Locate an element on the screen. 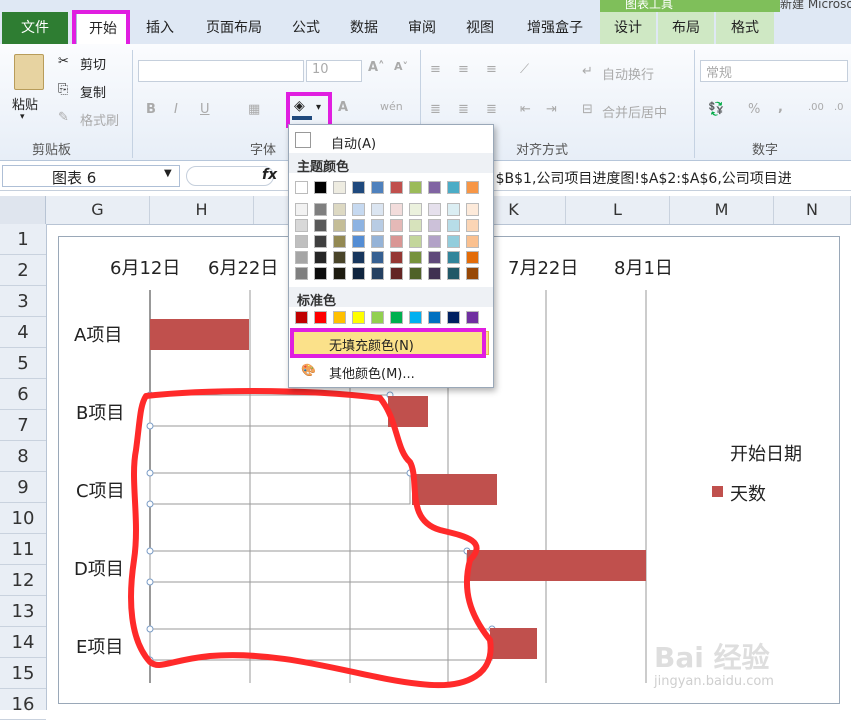 The width and height of the screenshot is (851, 720). category-label: D项目 is located at coordinates (99, 569).